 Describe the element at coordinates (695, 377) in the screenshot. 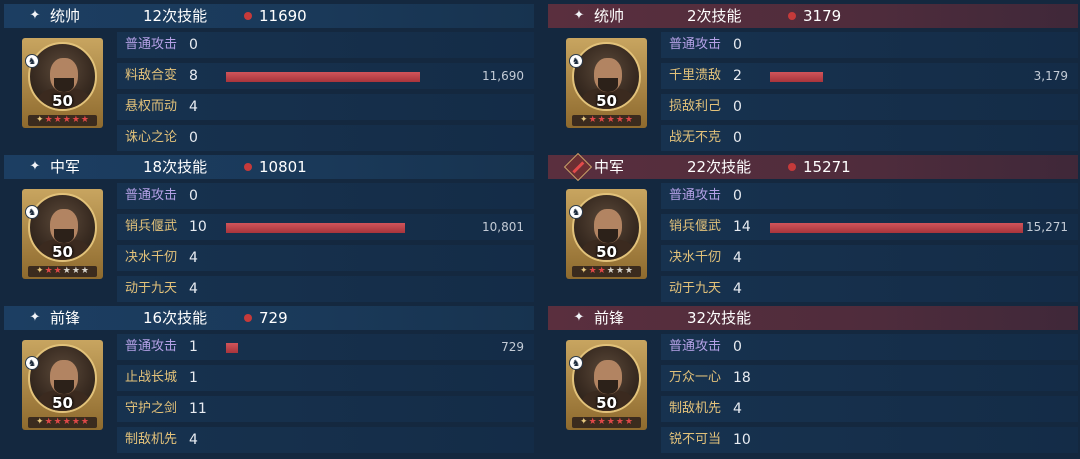

I see `skill-name: 万众一心` at that location.